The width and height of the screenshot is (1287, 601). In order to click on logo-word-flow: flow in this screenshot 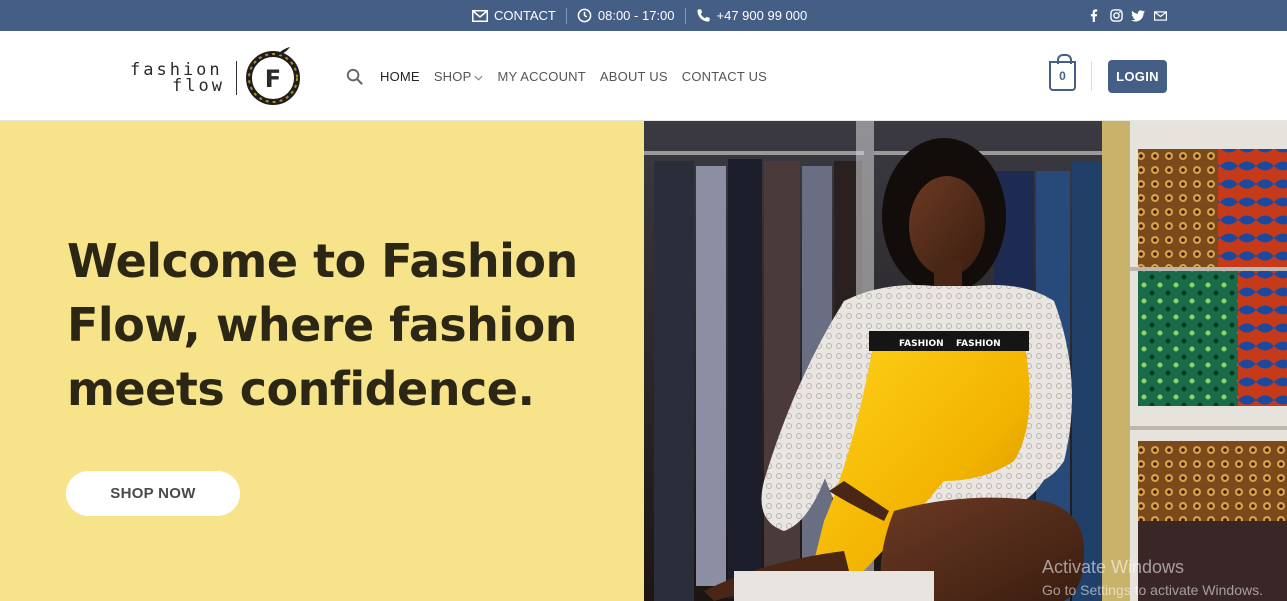, I will do `click(198, 86)`.